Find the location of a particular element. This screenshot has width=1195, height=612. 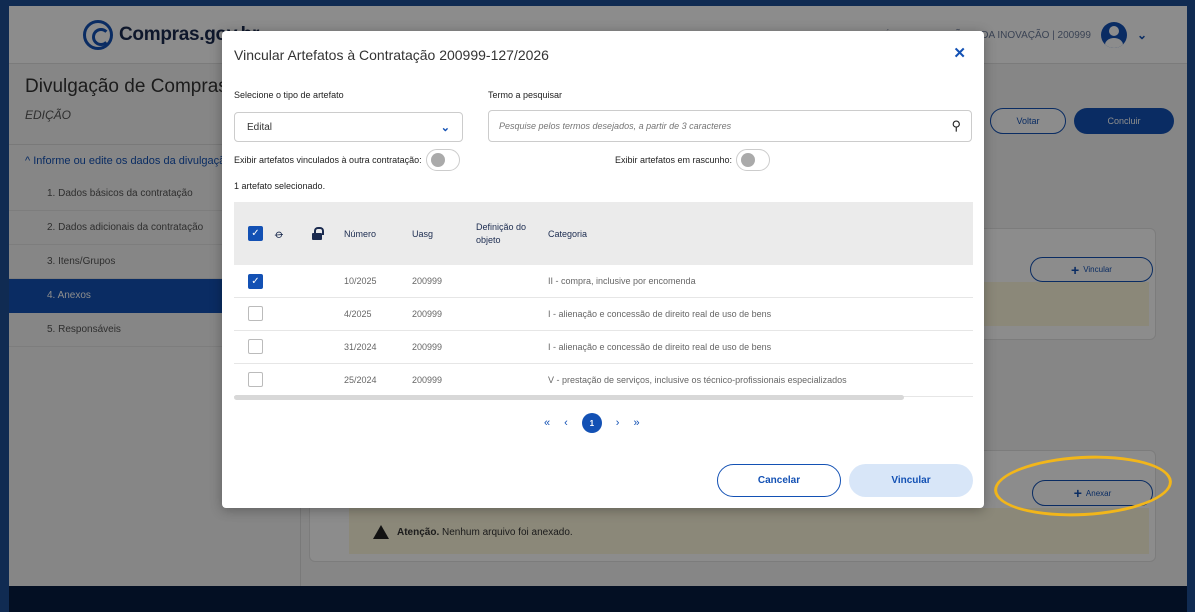

toggle-drafts: Exibir artefatos em rascunho: is located at coordinates (693, 160).